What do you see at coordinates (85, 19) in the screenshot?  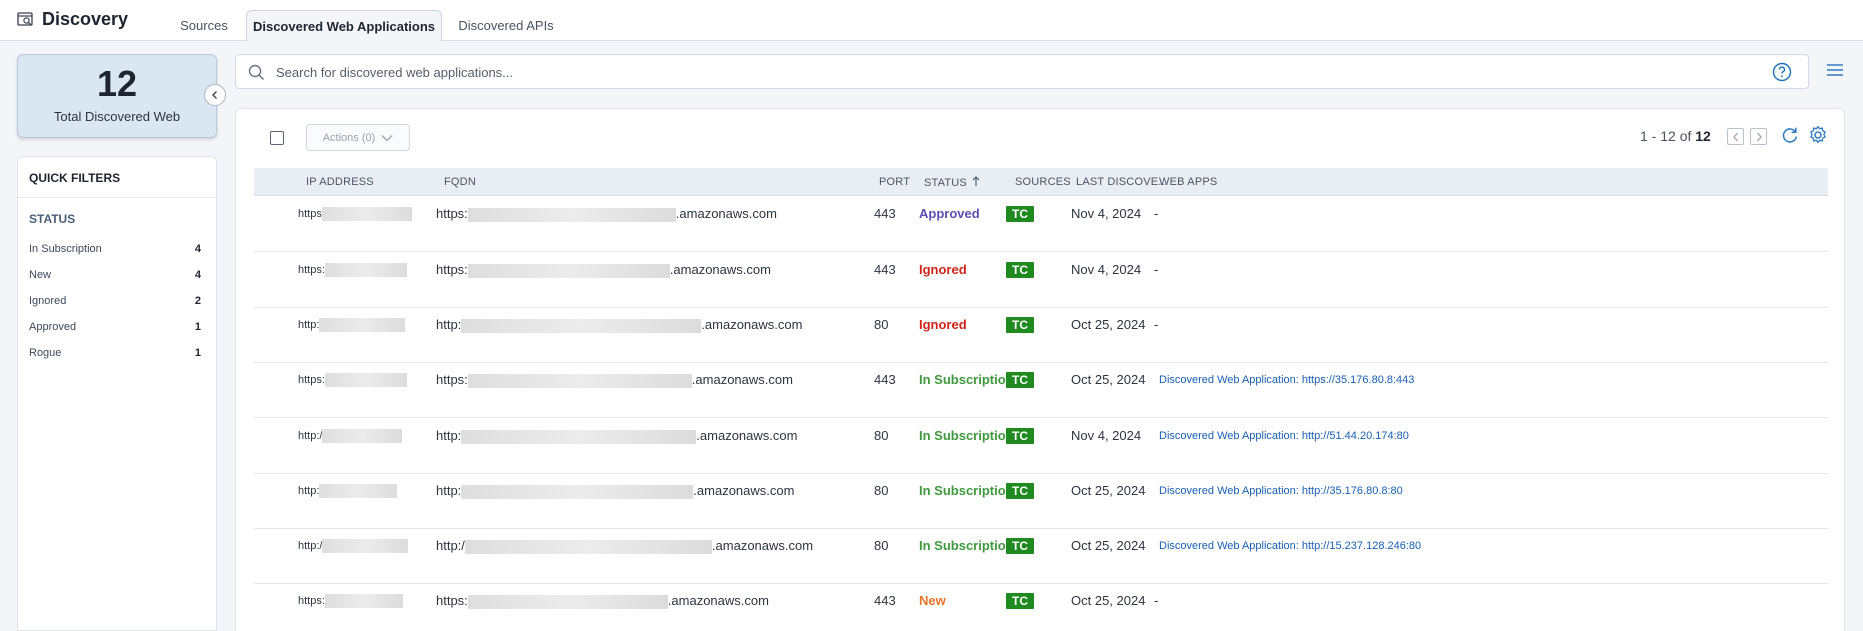 I see `app-title-text: Discovery` at bounding box center [85, 19].